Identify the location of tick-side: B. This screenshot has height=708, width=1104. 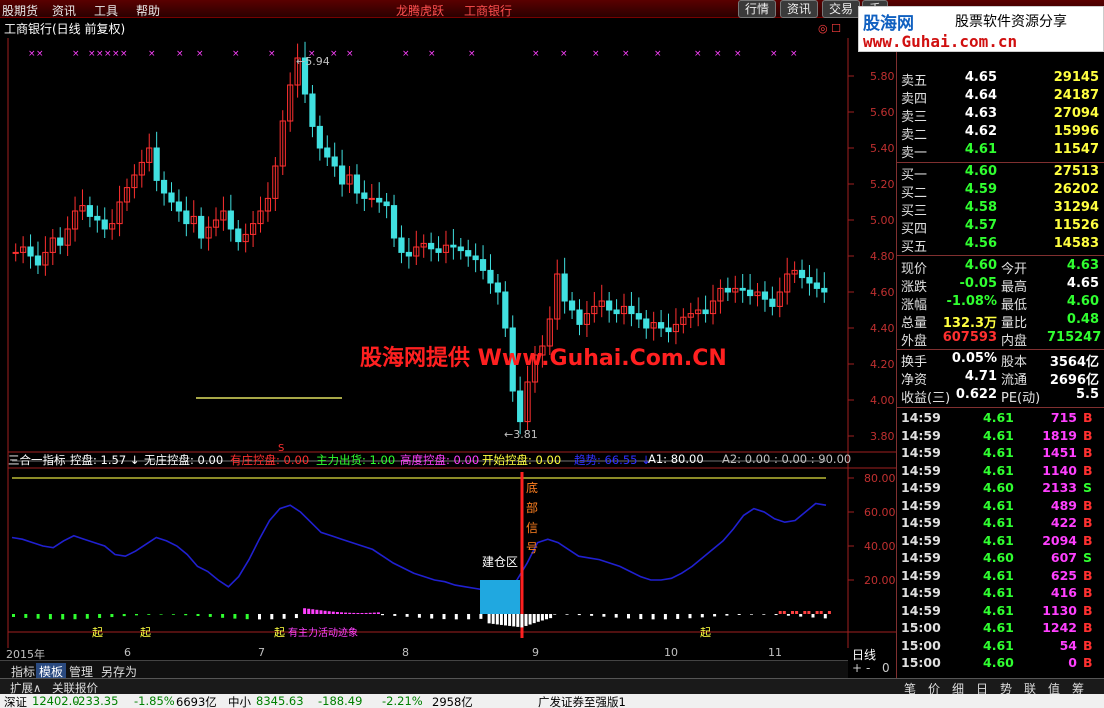
(1088, 592).